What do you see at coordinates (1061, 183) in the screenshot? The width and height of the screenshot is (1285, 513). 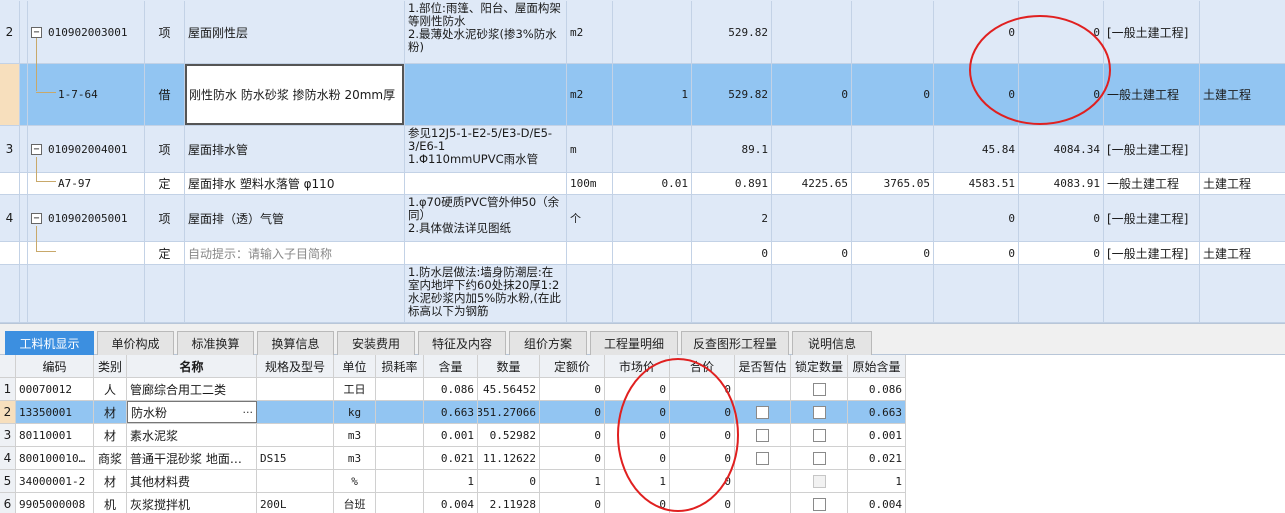 I see `cell-p4: 4083.91` at bounding box center [1061, 183].